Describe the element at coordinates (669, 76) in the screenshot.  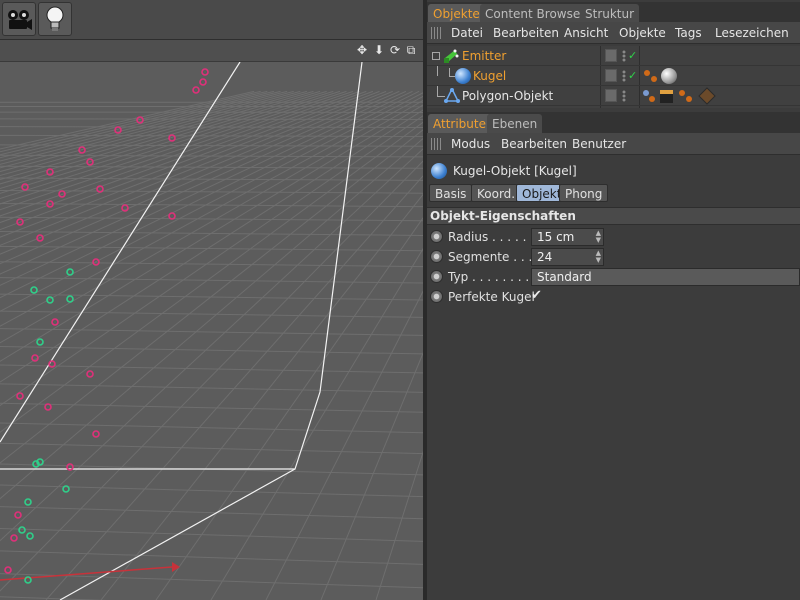
I see `sphere-material-icon` at that location.